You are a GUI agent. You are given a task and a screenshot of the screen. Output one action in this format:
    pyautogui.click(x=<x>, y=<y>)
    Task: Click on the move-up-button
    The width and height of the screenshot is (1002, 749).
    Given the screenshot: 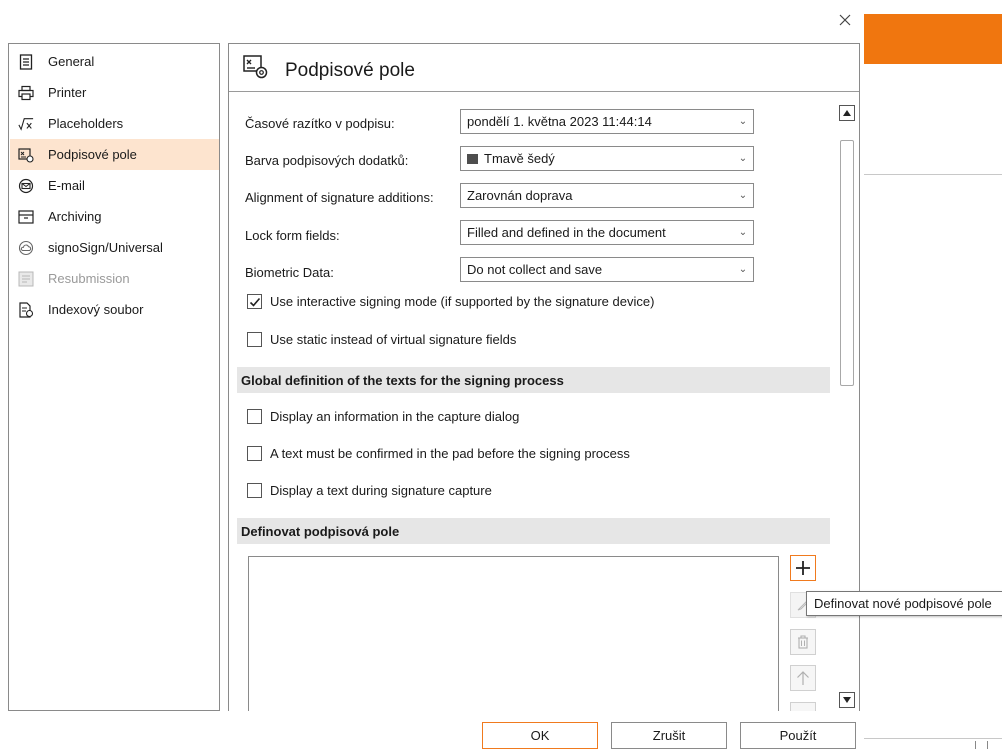 What is the action you would take?
    pyautogui.click(x=803, y=678)
    